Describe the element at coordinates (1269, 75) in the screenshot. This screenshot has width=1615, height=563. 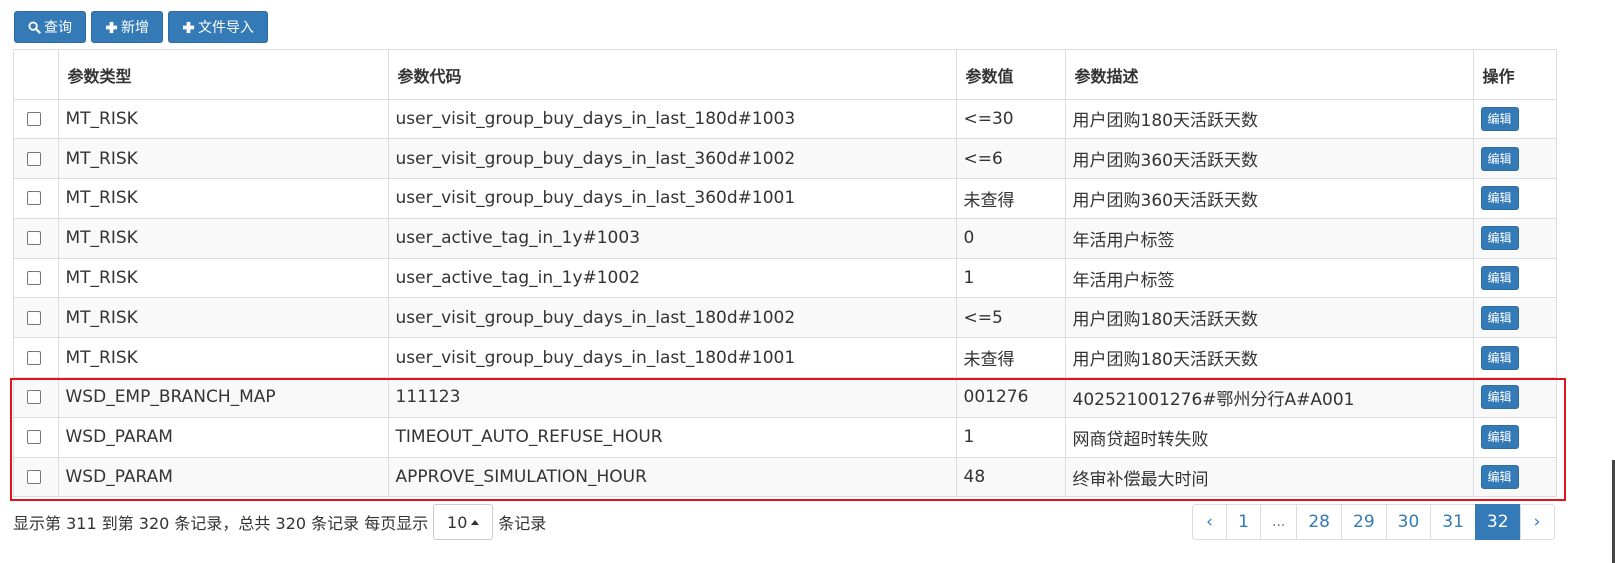
I see `column-header-desc: 参数描述` at that location.